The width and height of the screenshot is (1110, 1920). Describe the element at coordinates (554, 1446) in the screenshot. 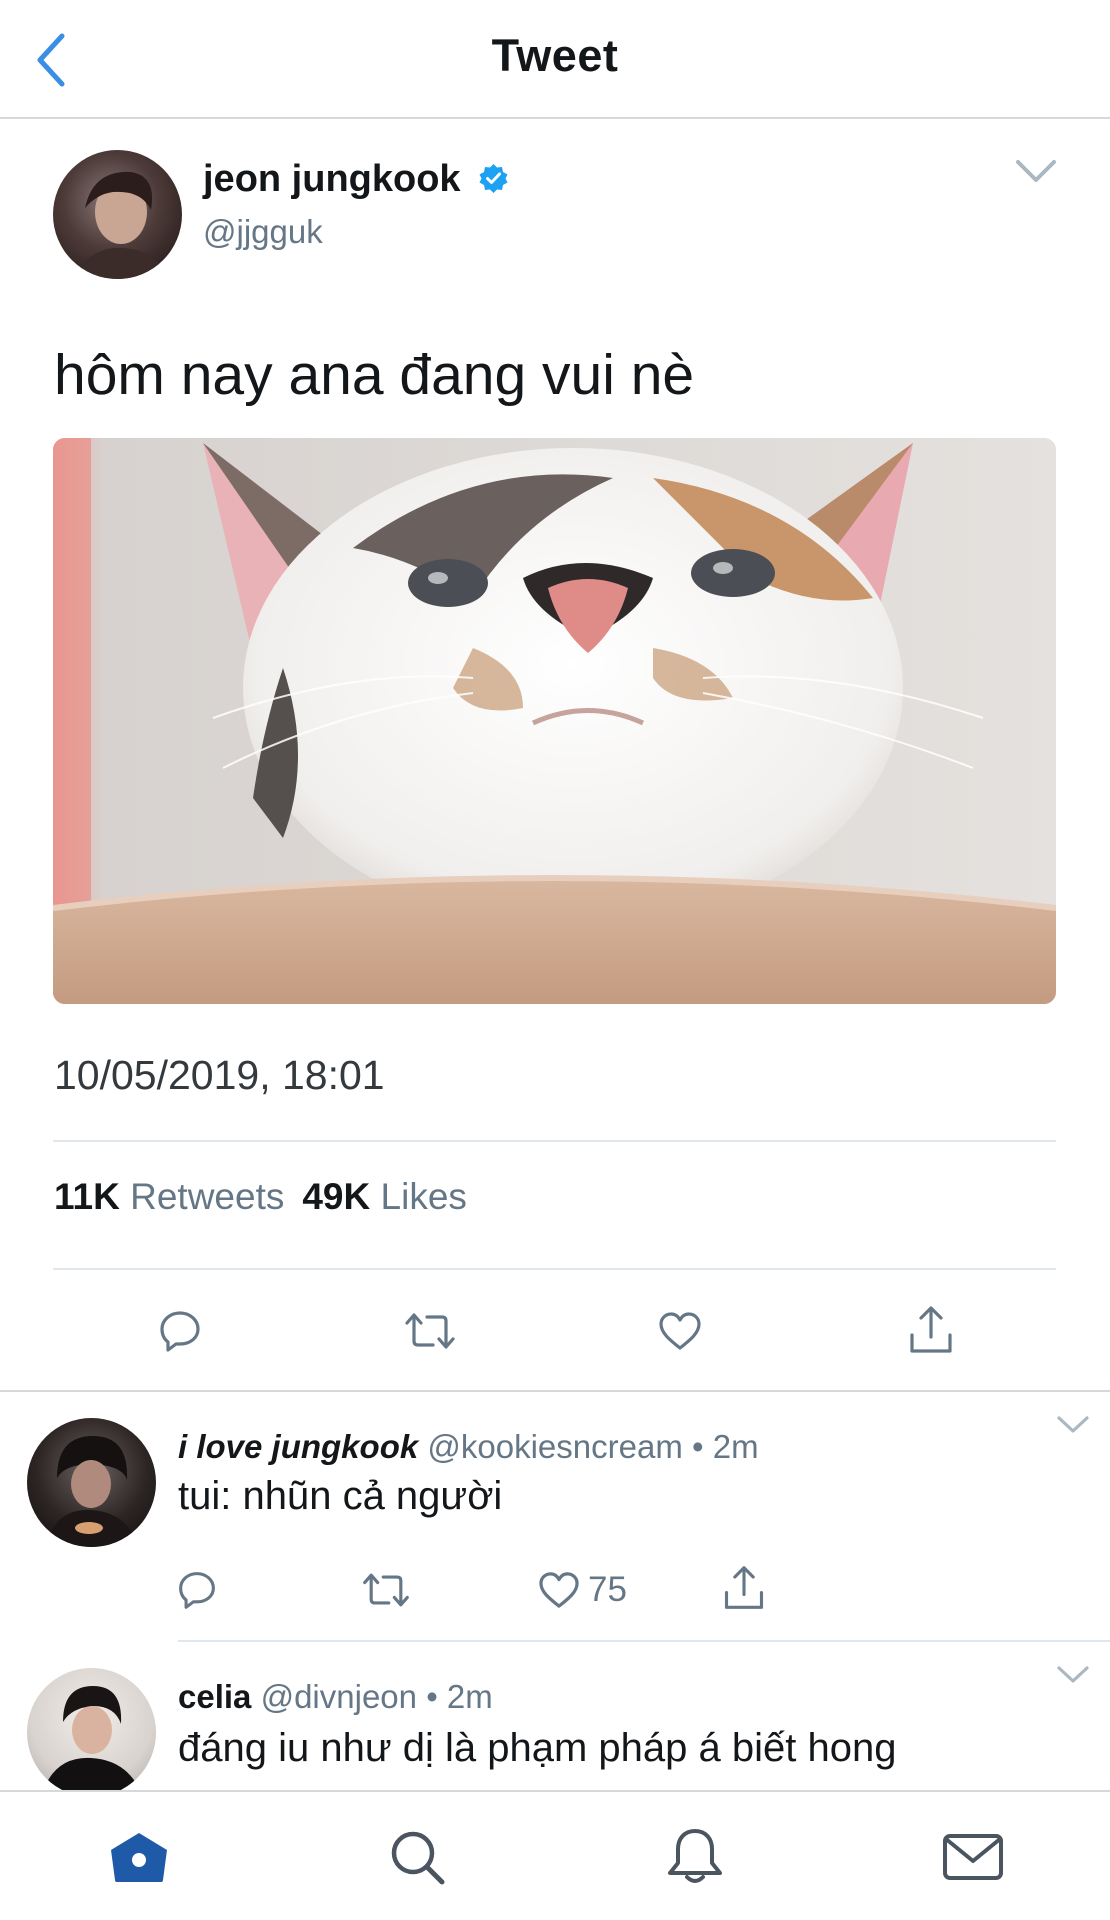

I see `reply-author-handle: @kookiesncream` at that location.